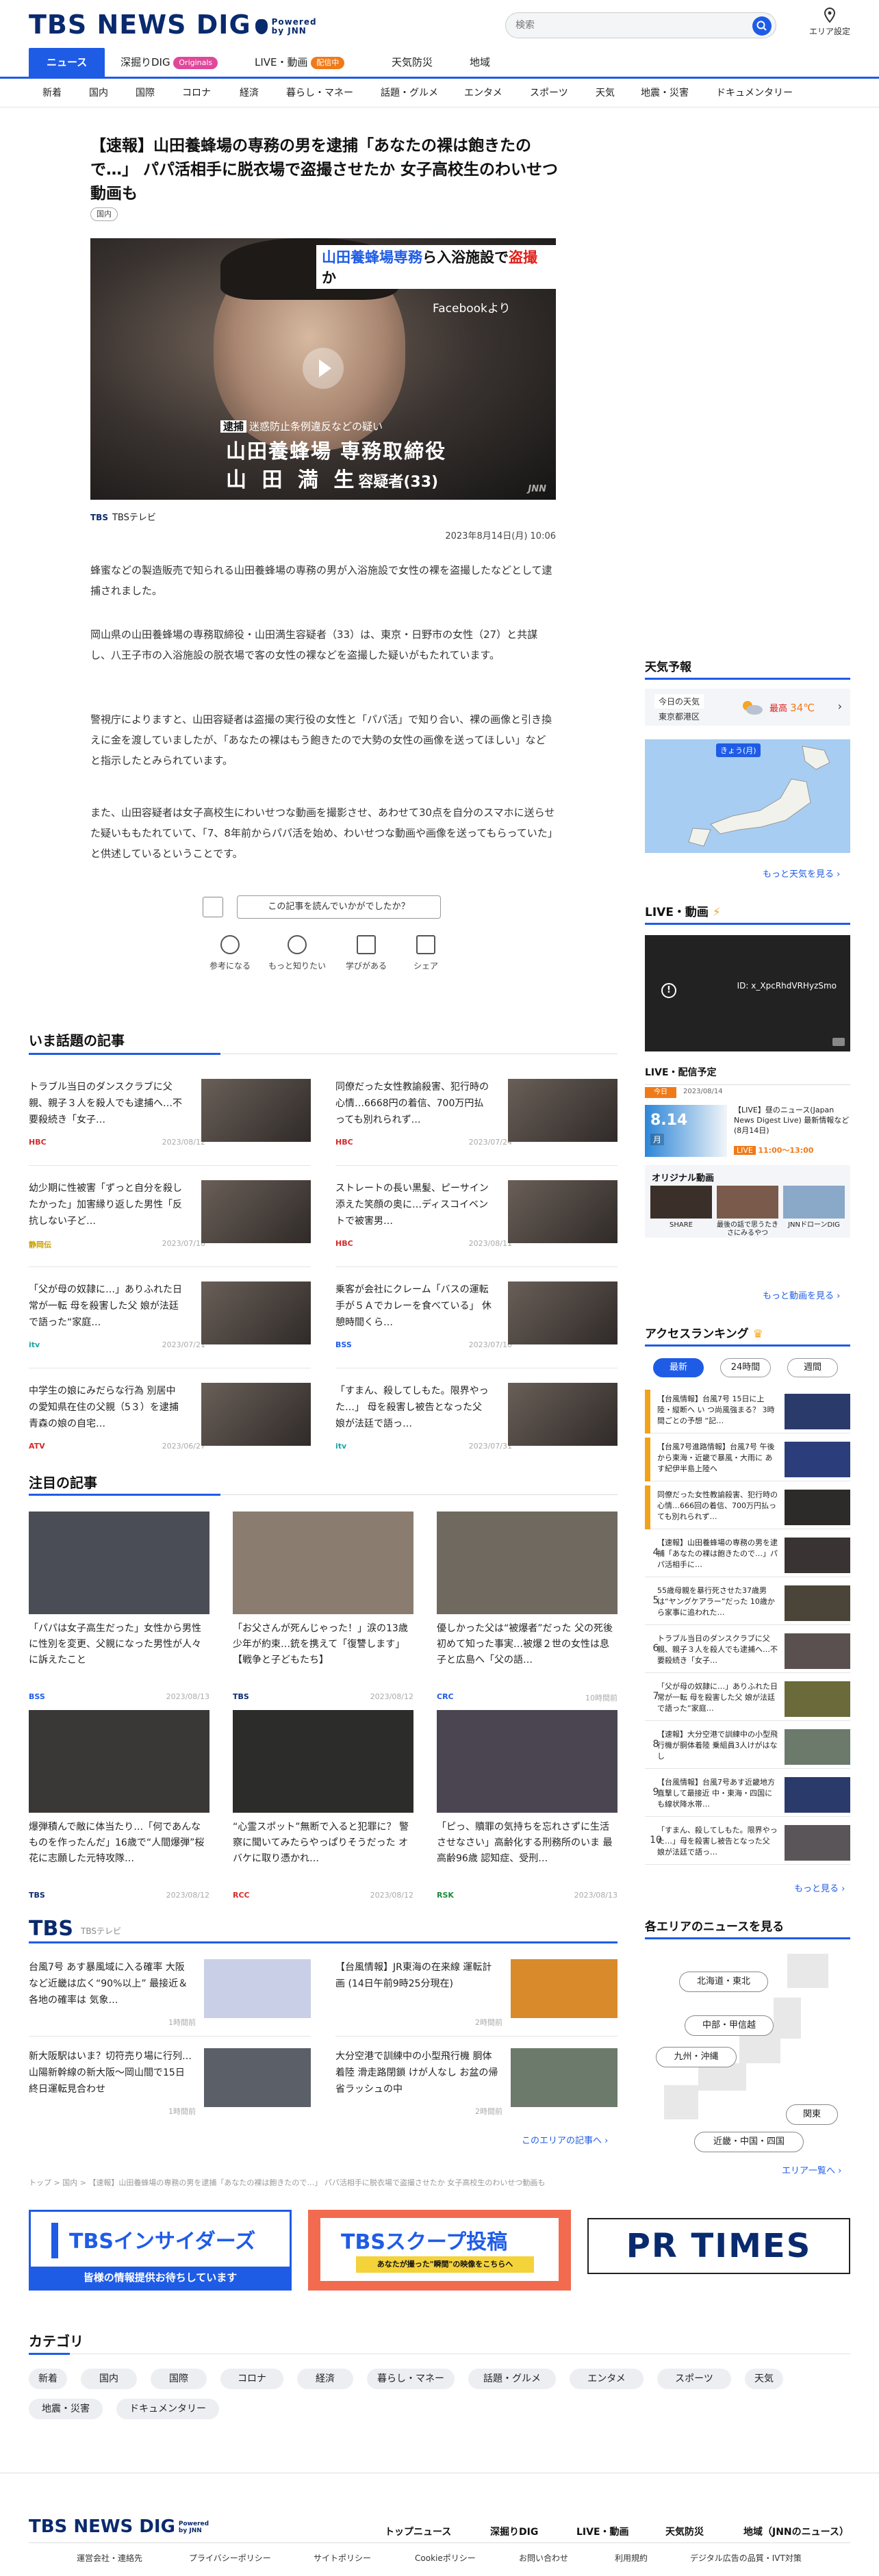 The image size is (879, 2576). Describe the element at coordinates (631, 2558) in the screenshot. I see `footer-small-link: 利用規約` at that location.